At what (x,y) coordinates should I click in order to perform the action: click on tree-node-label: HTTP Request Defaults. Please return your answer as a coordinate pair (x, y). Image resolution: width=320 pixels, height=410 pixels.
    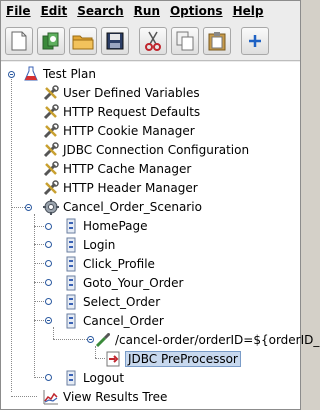
    Looking at the image, I should click on (132, 112).